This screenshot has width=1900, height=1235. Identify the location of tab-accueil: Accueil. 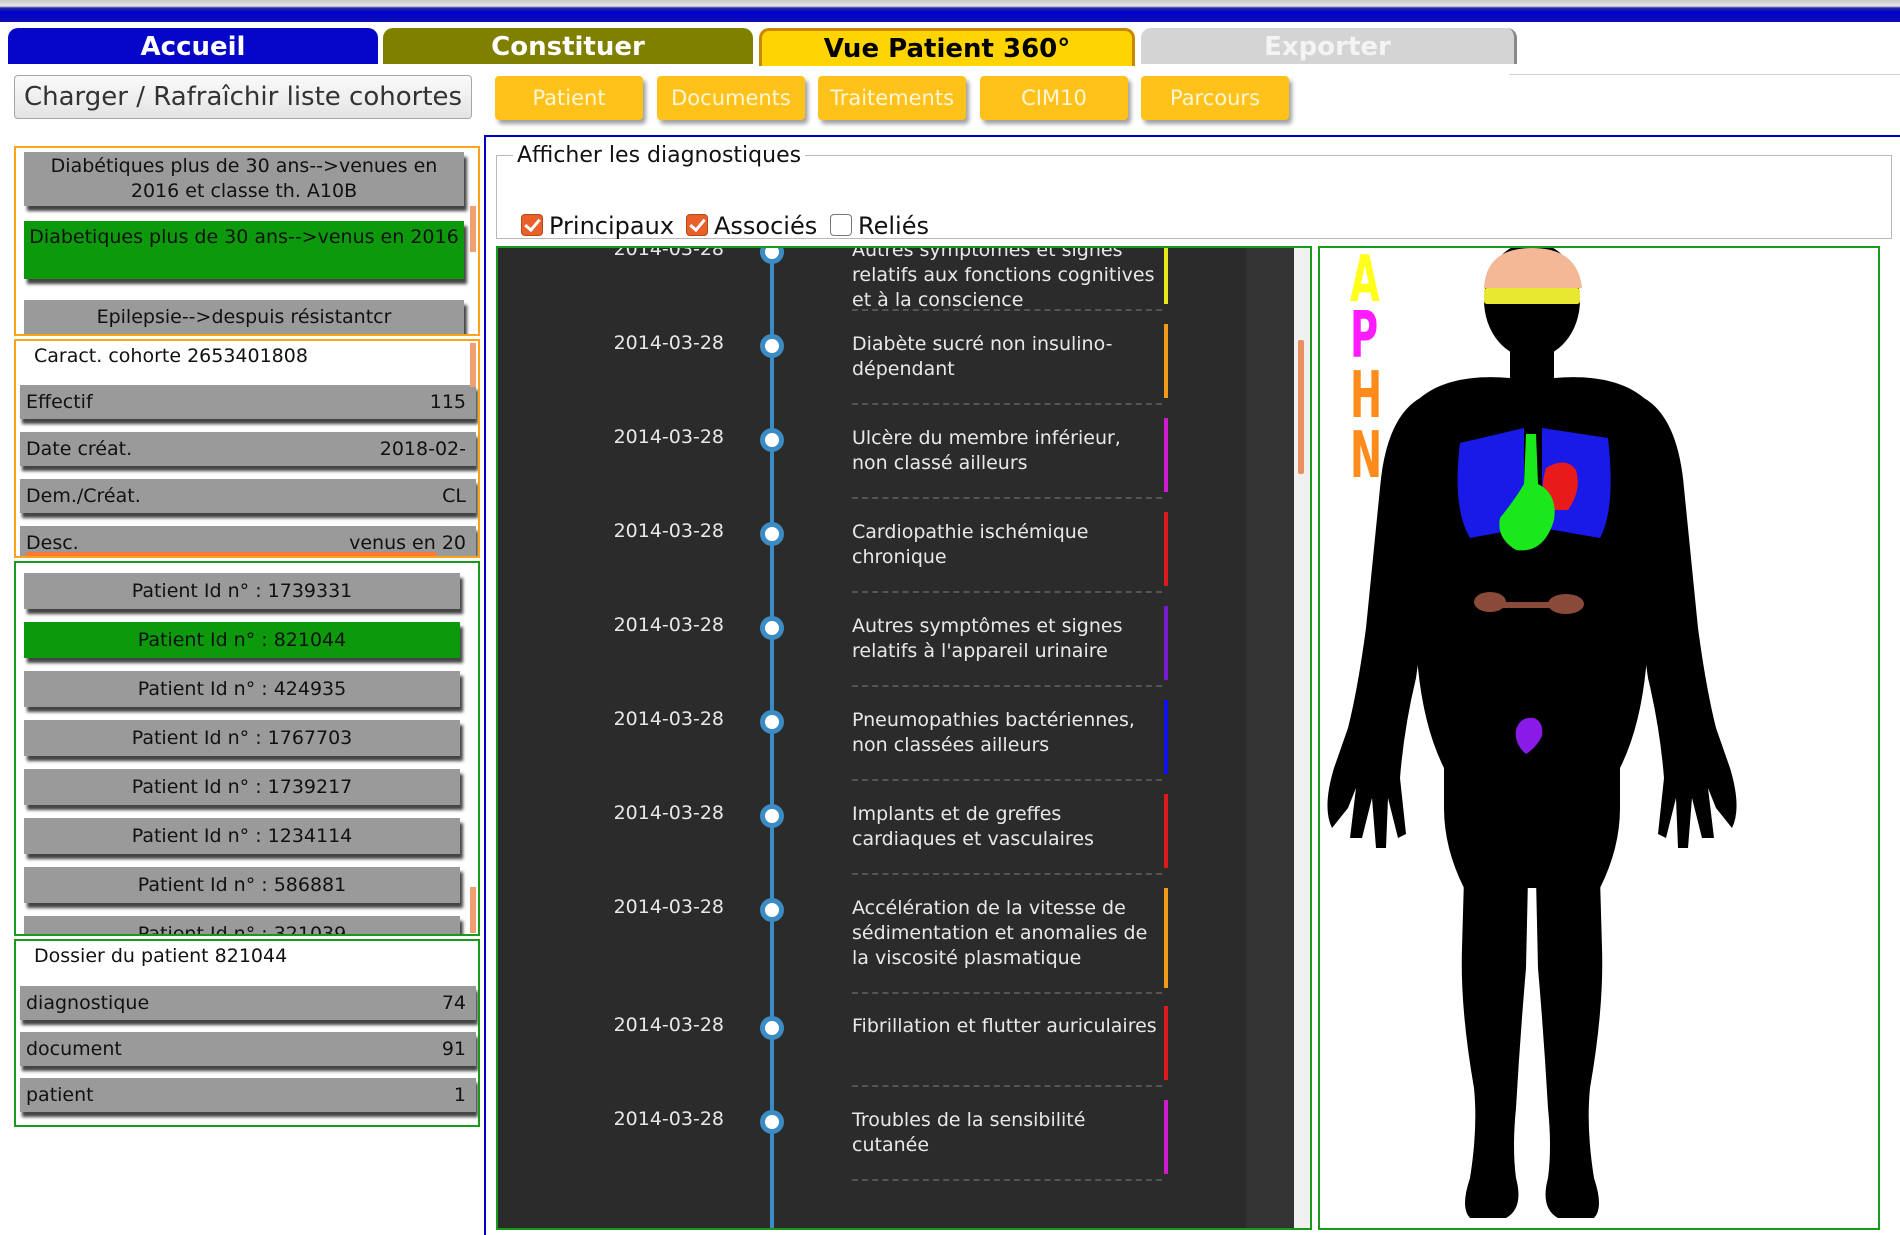
(193, 46).